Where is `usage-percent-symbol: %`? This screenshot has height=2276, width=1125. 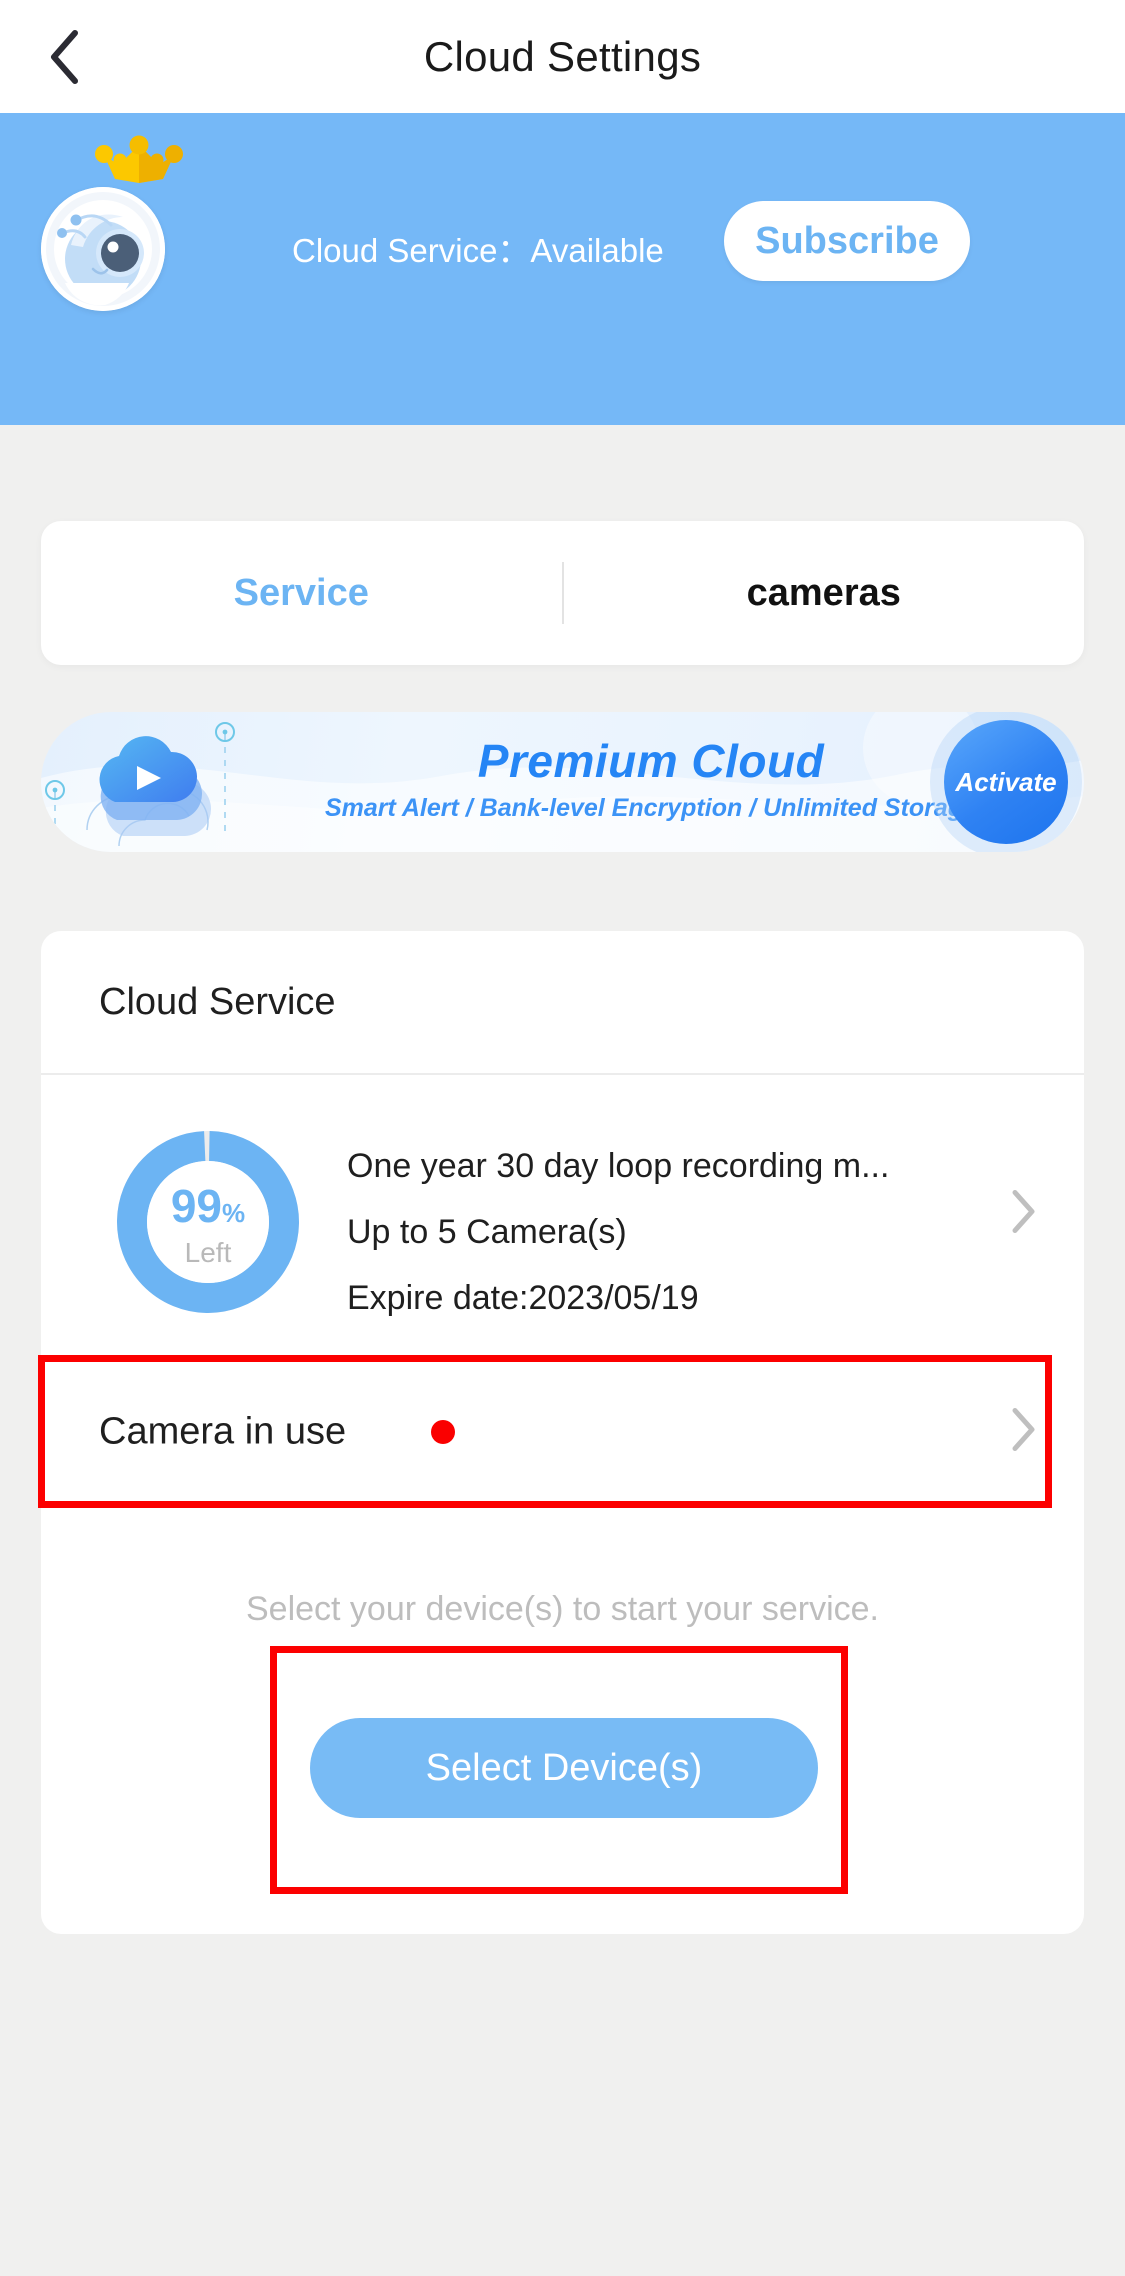 usage-percent-symbol: % is located at coordinates (234, 1213).